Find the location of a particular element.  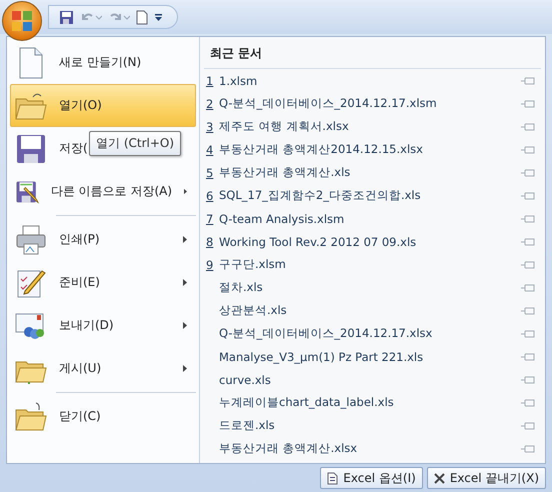

recent-file-item: 5 부동산거래 총액계산.xls is located at coordinates (372, 172).